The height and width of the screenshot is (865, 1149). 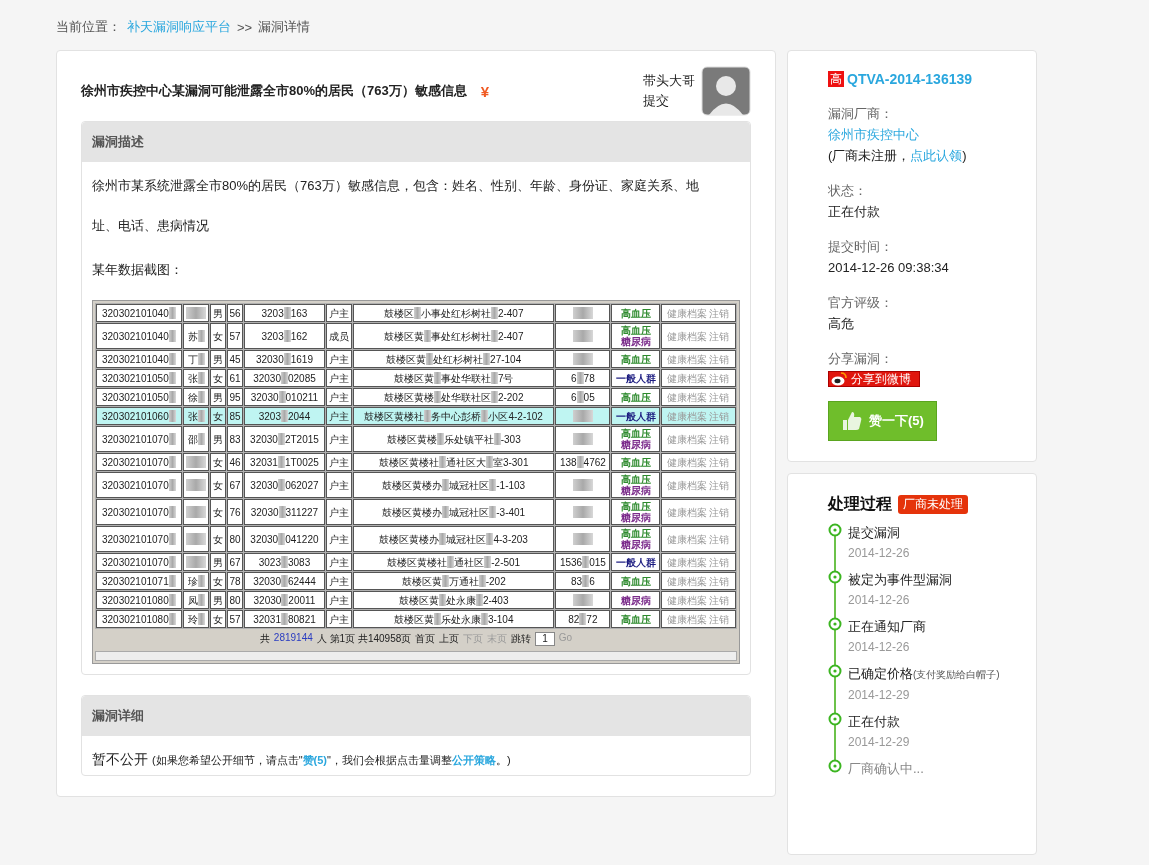 What do you see at coordinates (882, 421) in the screenshot?
I see `like-button: 赞一下(5)` at bounding box center [882, 421].